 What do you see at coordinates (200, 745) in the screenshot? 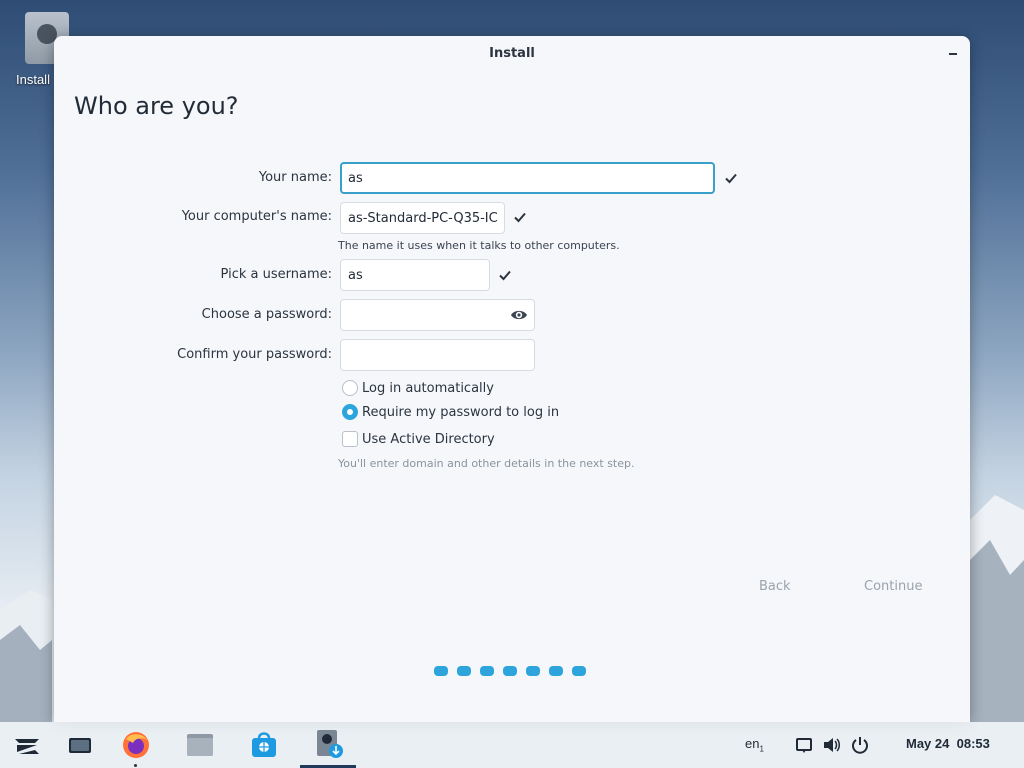
I see `files-icon` at bounding box center [200, 745].